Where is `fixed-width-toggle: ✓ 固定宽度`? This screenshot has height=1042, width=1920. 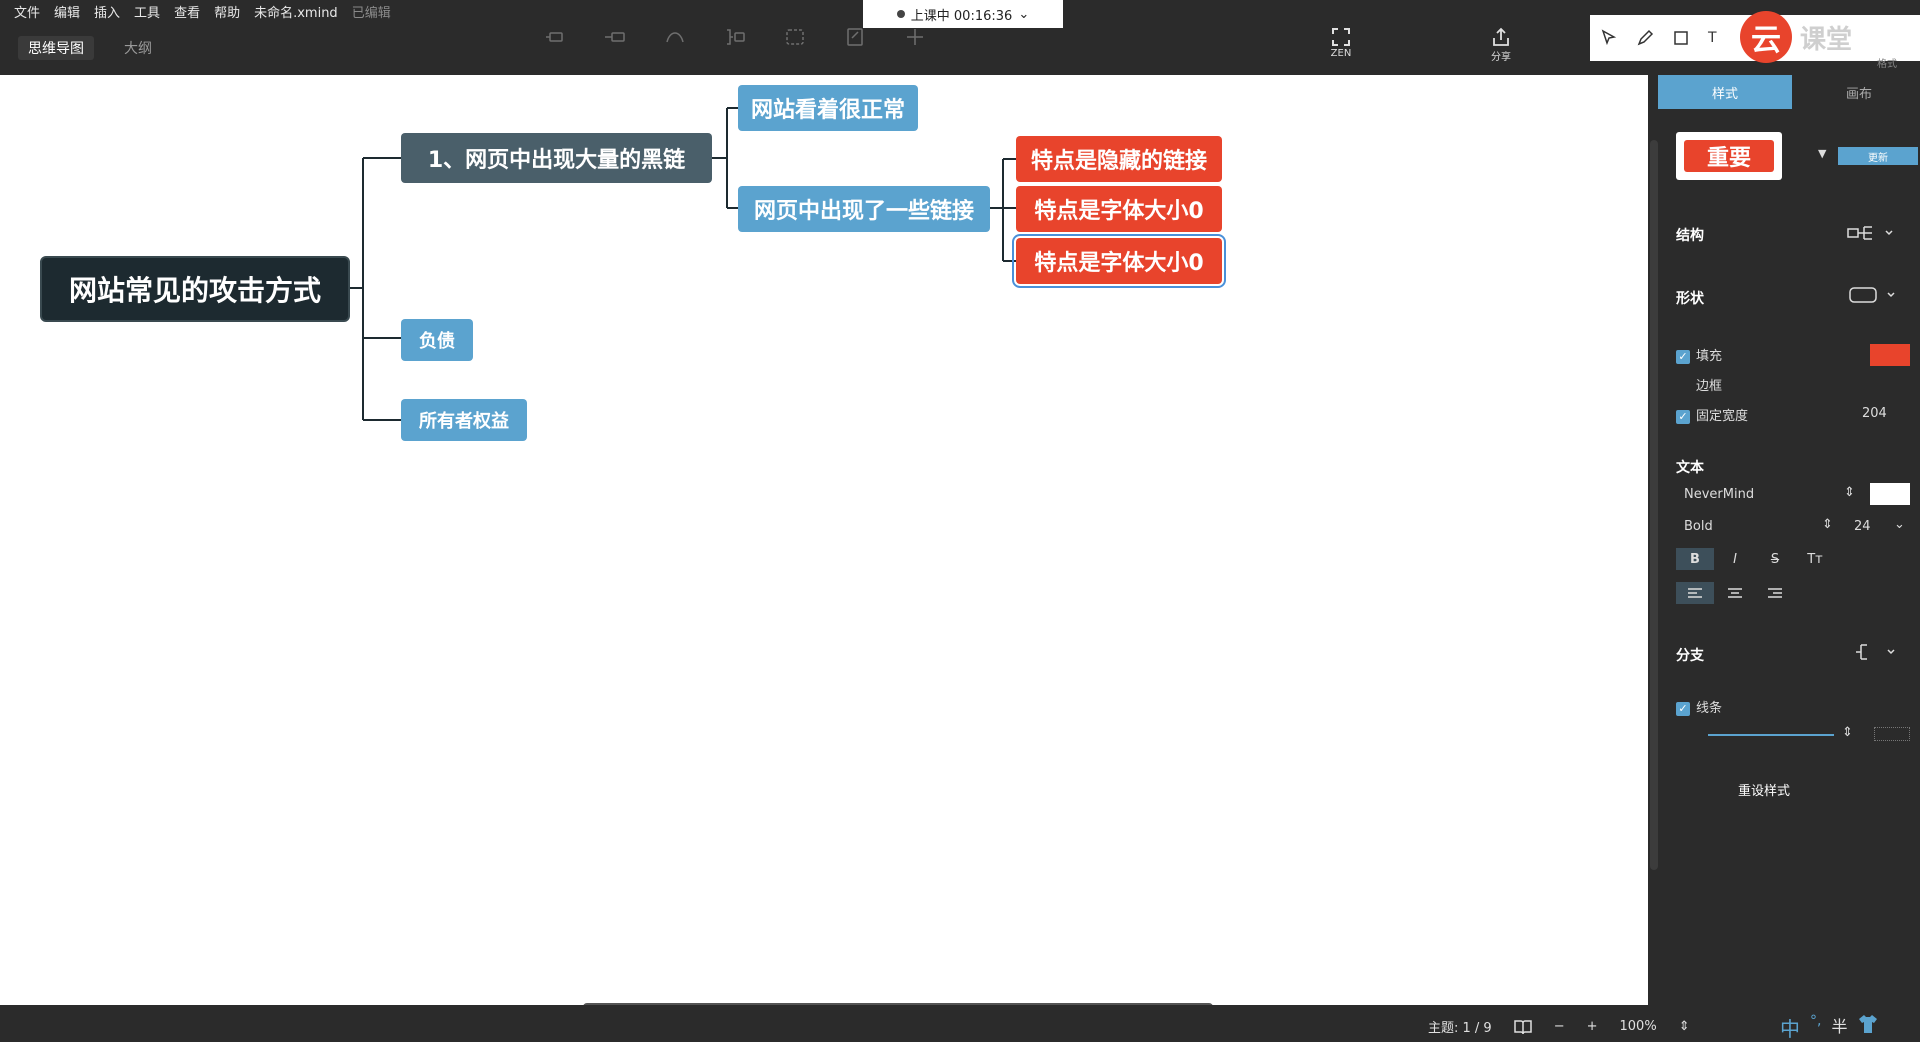 fixed-width-toggle: ✓ 固定宽度 is located at coordinates (1712, 414).